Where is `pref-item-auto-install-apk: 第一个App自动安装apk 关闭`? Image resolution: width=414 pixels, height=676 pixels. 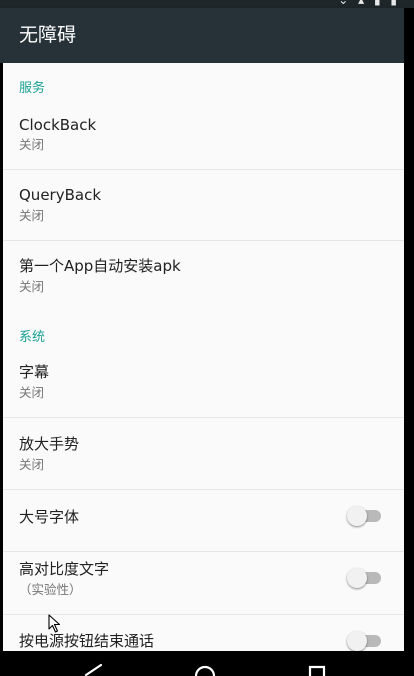
pref-item-auto-install-apk: 第一个App自动安装apk 关闭 is located at coordinates (203, 276).